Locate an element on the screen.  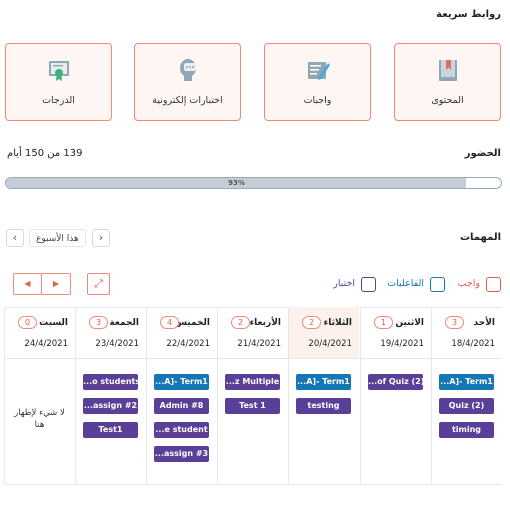
day-name: الأربعاء is located at coordinates (265, 323).